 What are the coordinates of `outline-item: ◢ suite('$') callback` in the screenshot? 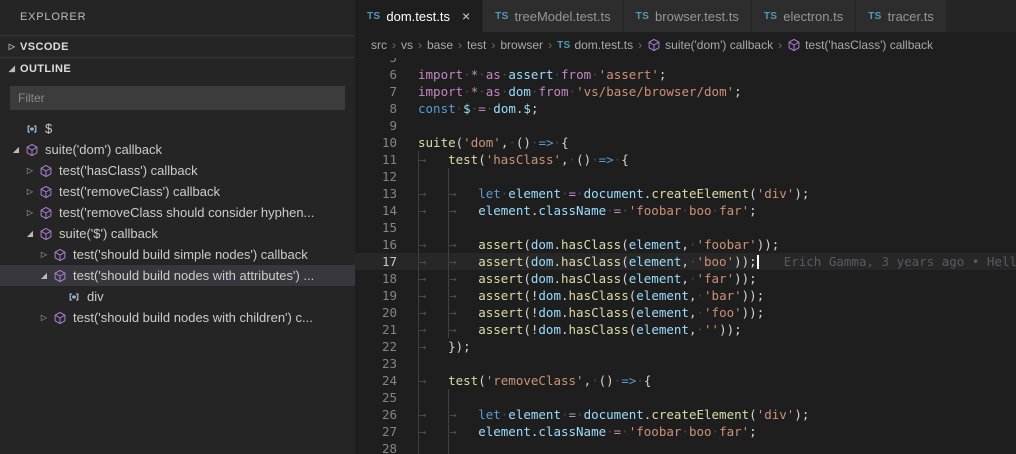 It's located at (177, 233).